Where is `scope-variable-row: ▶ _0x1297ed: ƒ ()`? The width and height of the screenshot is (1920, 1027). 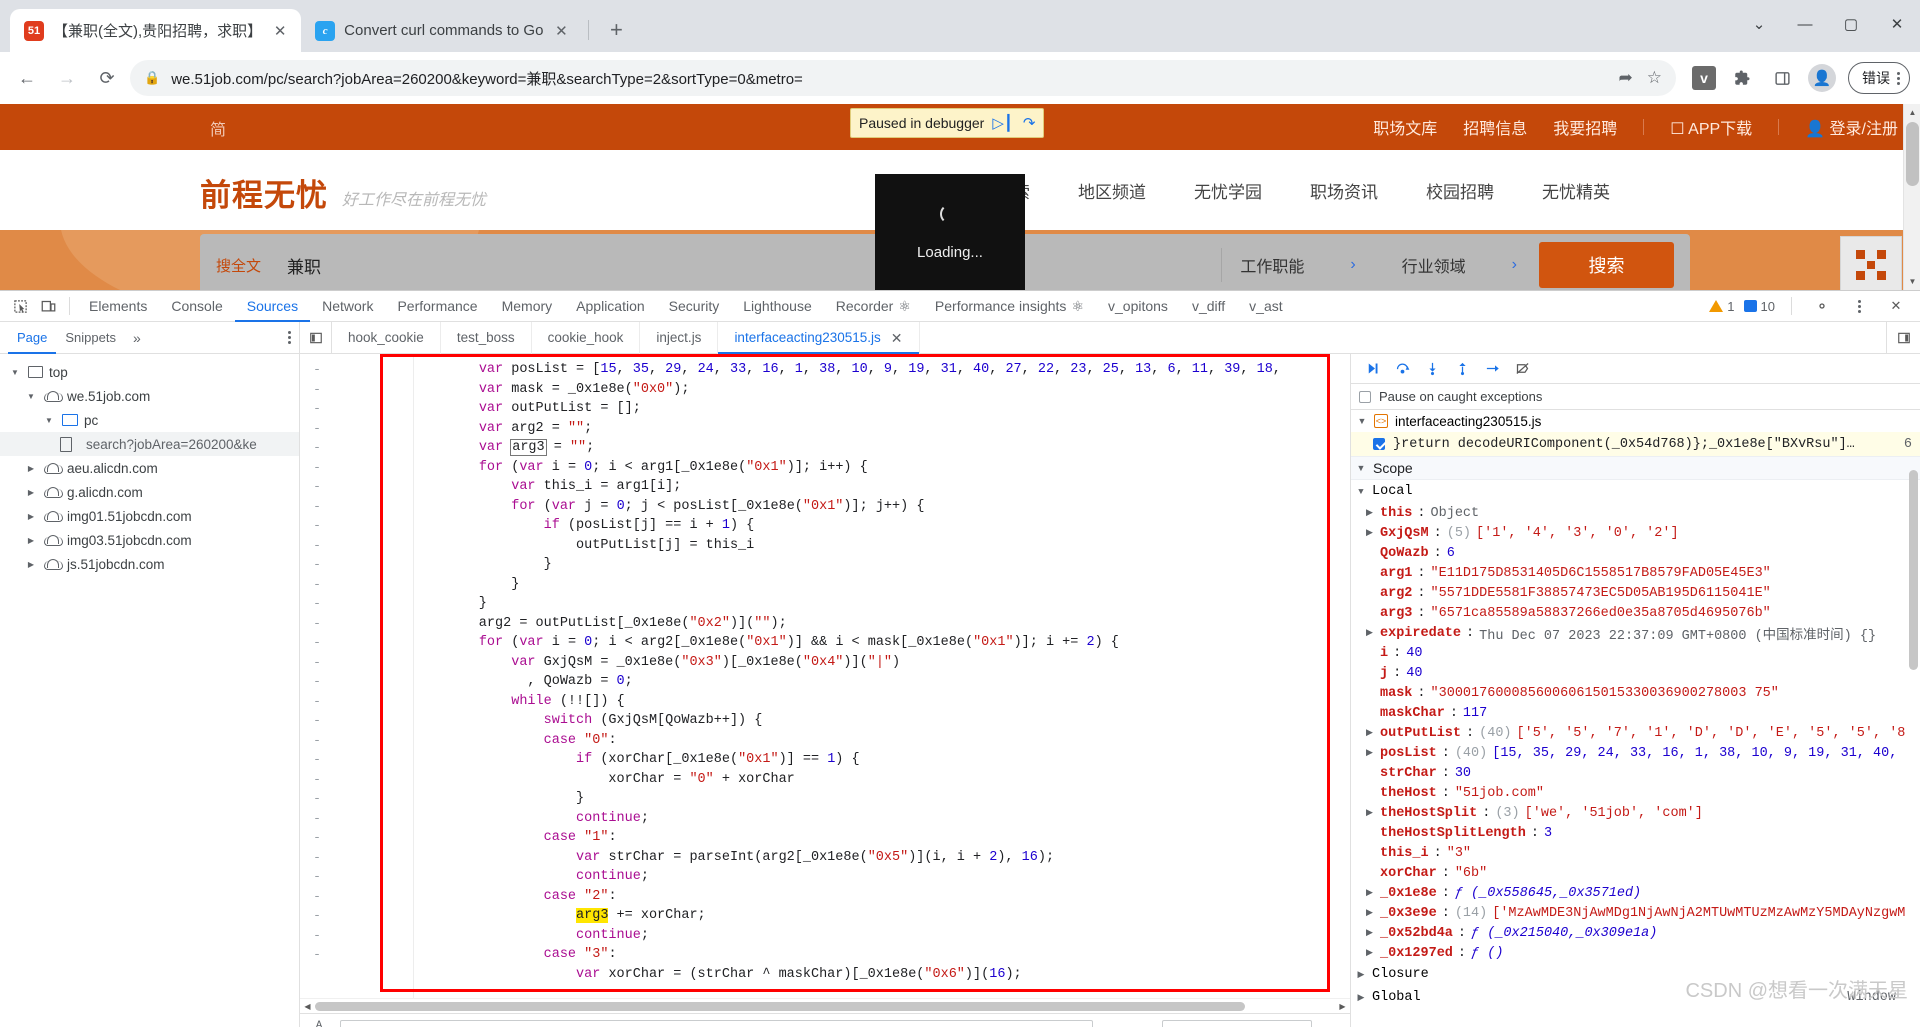 scope-variable-row: ▶ _0x1297ed: ƒ () is located at coordinates (1635, 953).